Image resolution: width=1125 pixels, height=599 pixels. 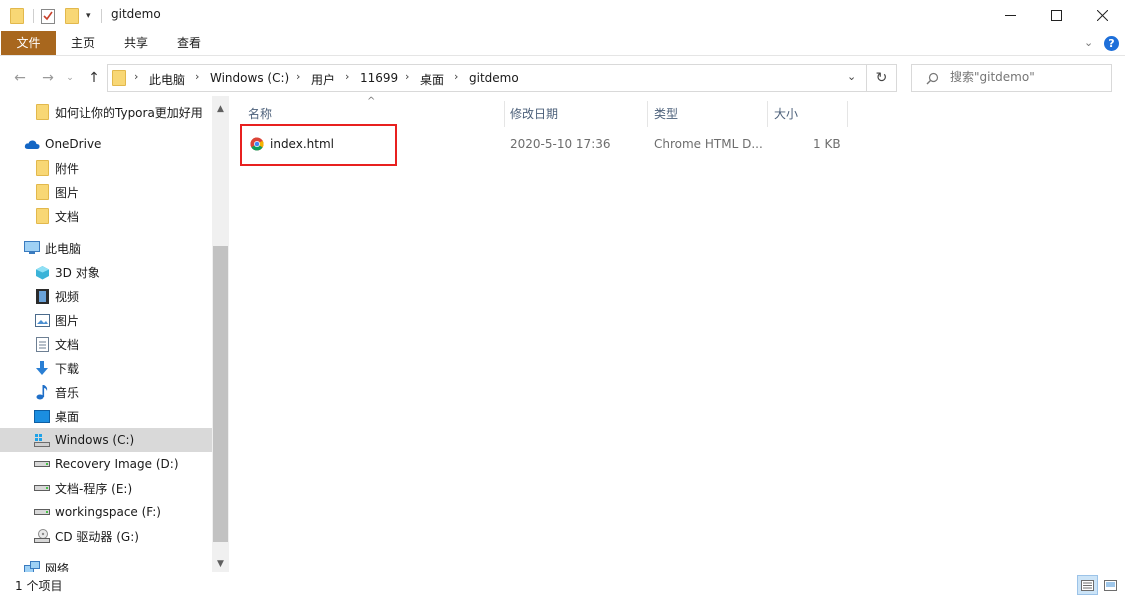 I want to click on tab-view: 查看, so click(x=189, y=43).